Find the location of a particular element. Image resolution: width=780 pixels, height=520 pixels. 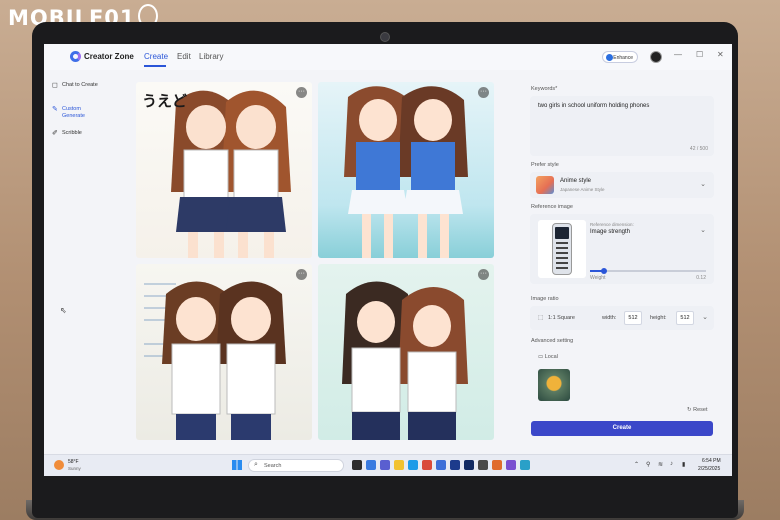

reference-image-thumbnail is located at coordinates (562, 249).